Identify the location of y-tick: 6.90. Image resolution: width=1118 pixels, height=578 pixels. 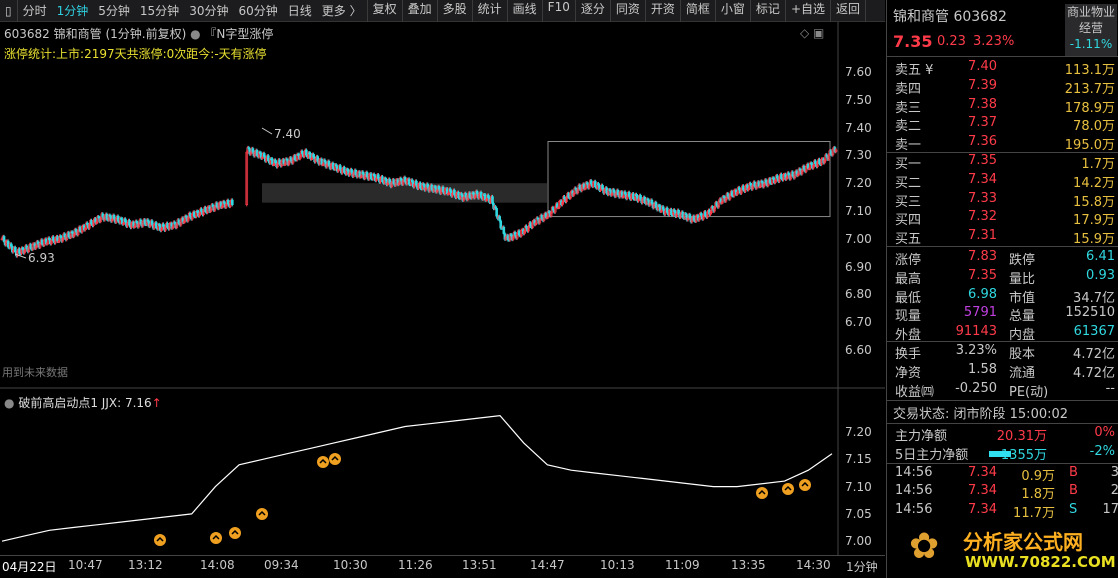
(858, 266).